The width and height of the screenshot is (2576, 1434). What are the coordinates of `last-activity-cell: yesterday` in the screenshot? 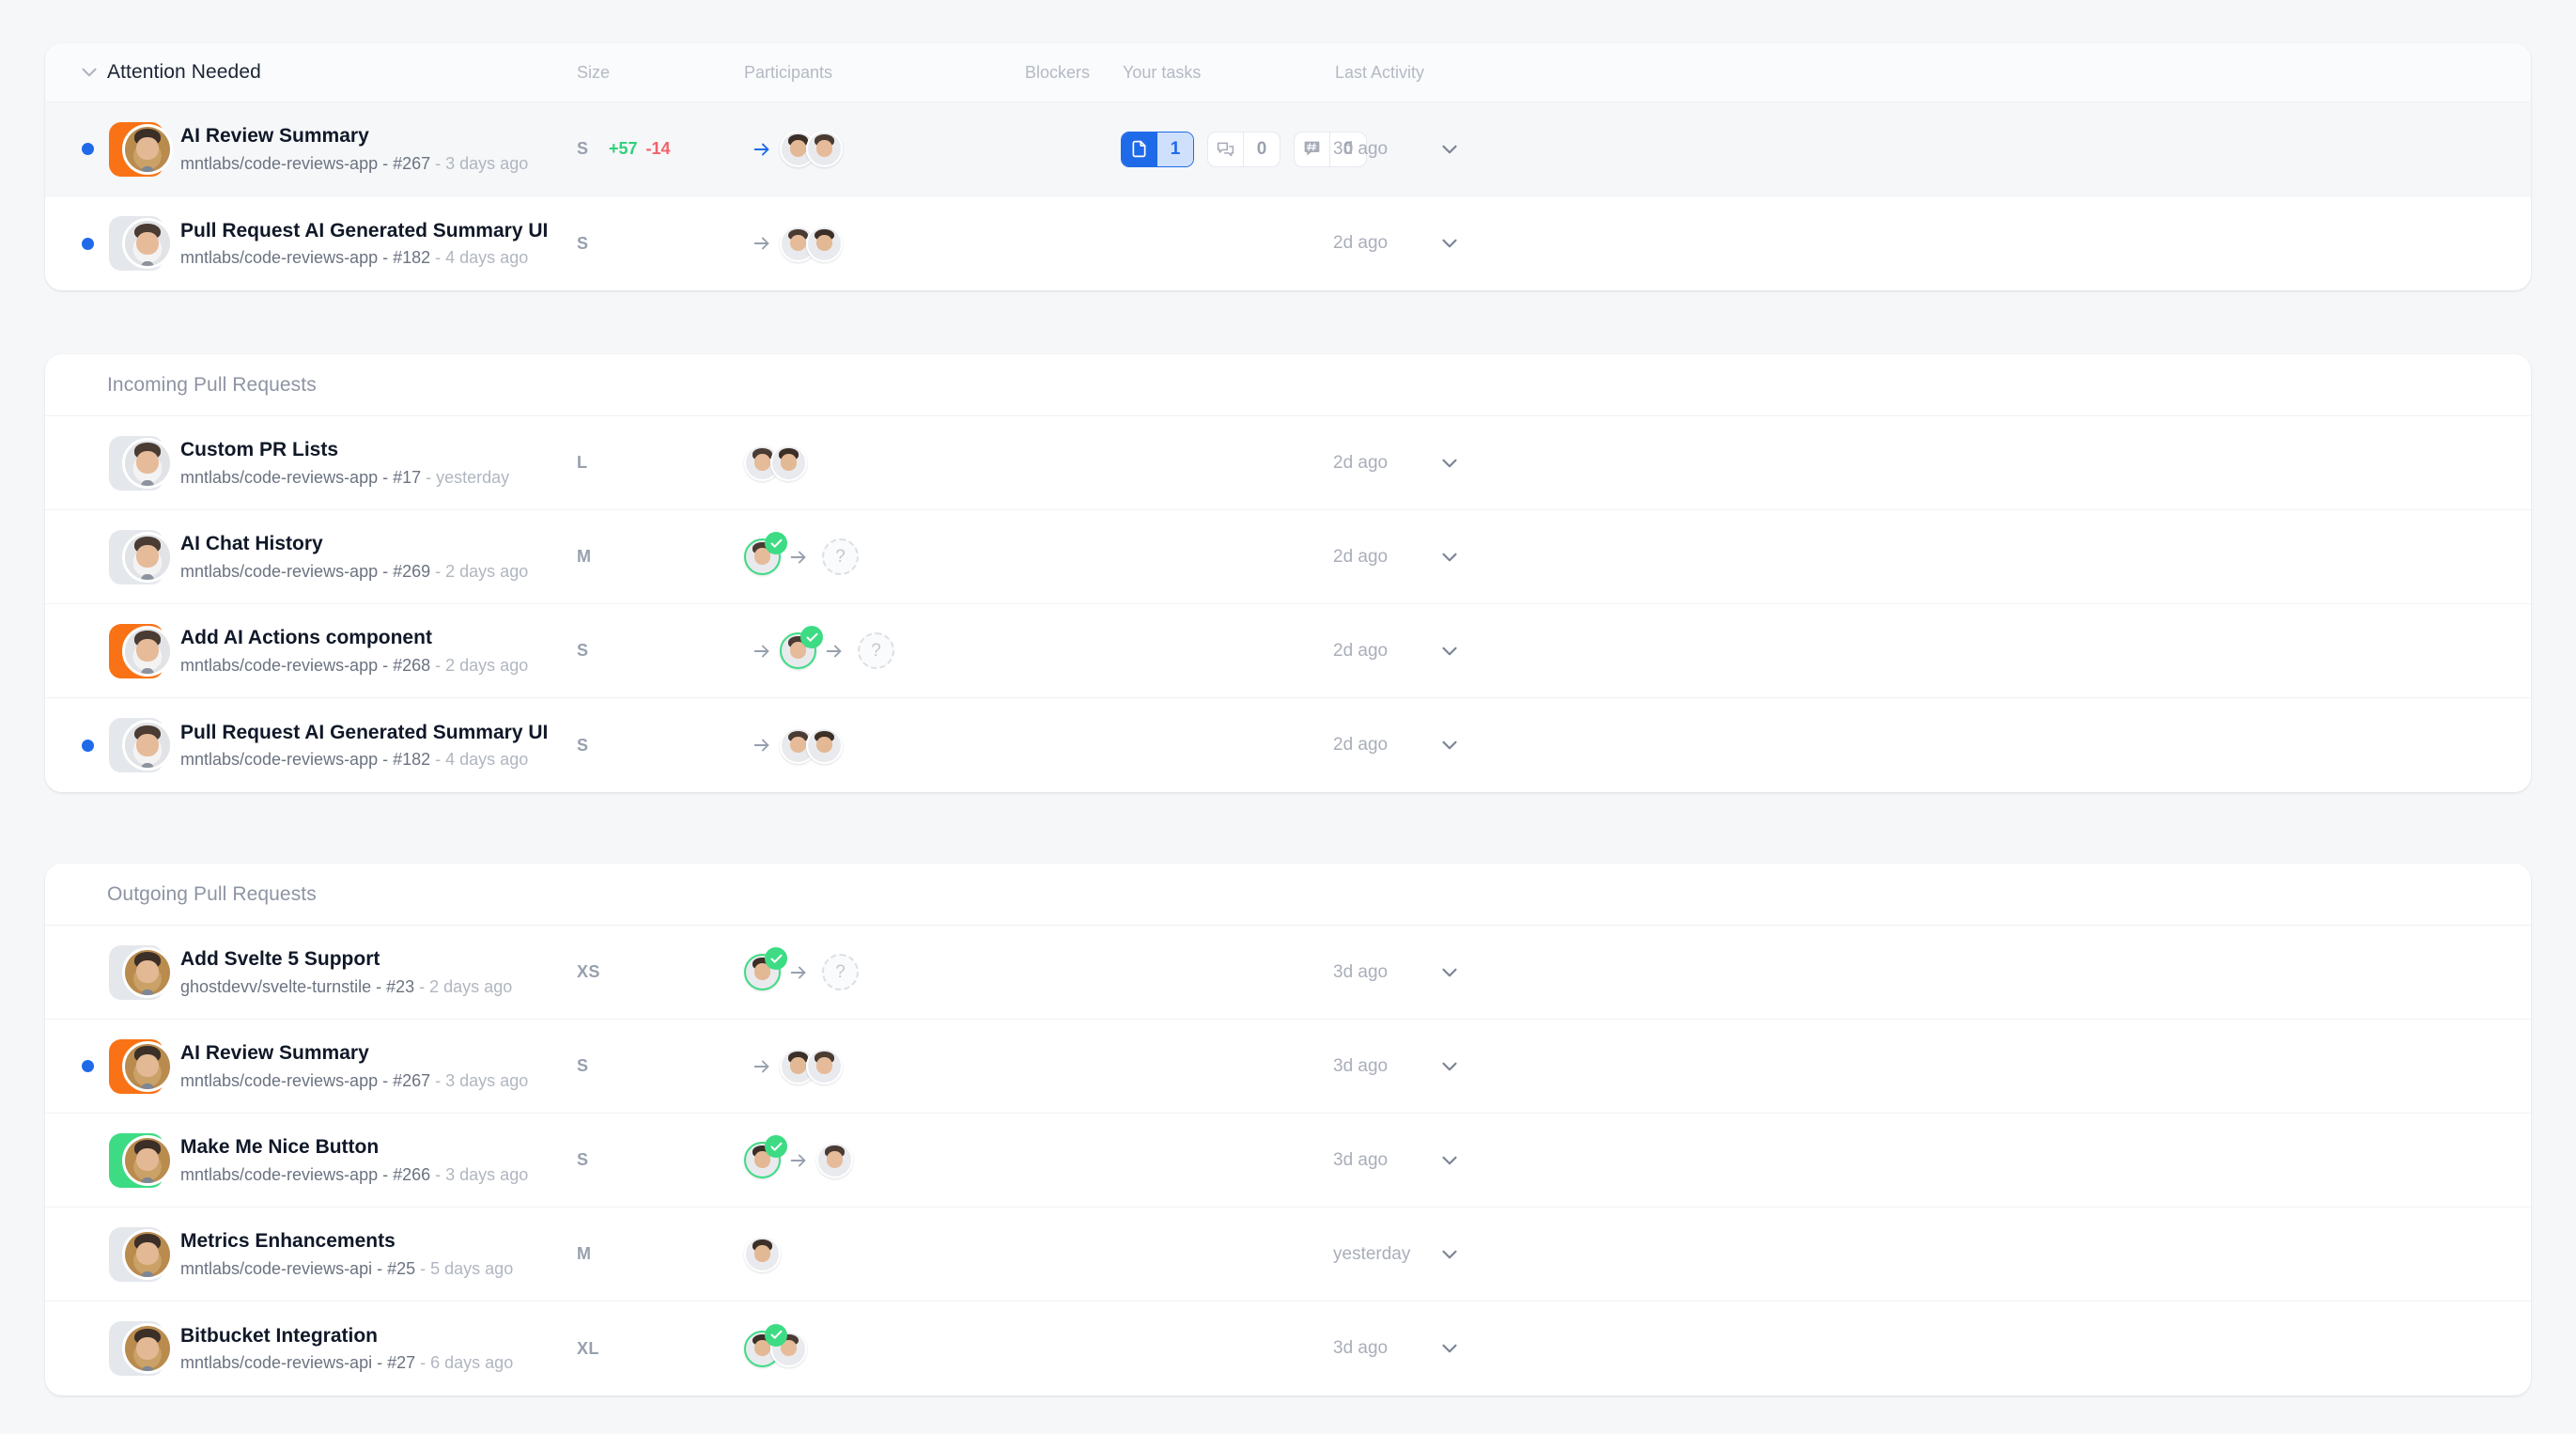 It's located at (1371, 1254).